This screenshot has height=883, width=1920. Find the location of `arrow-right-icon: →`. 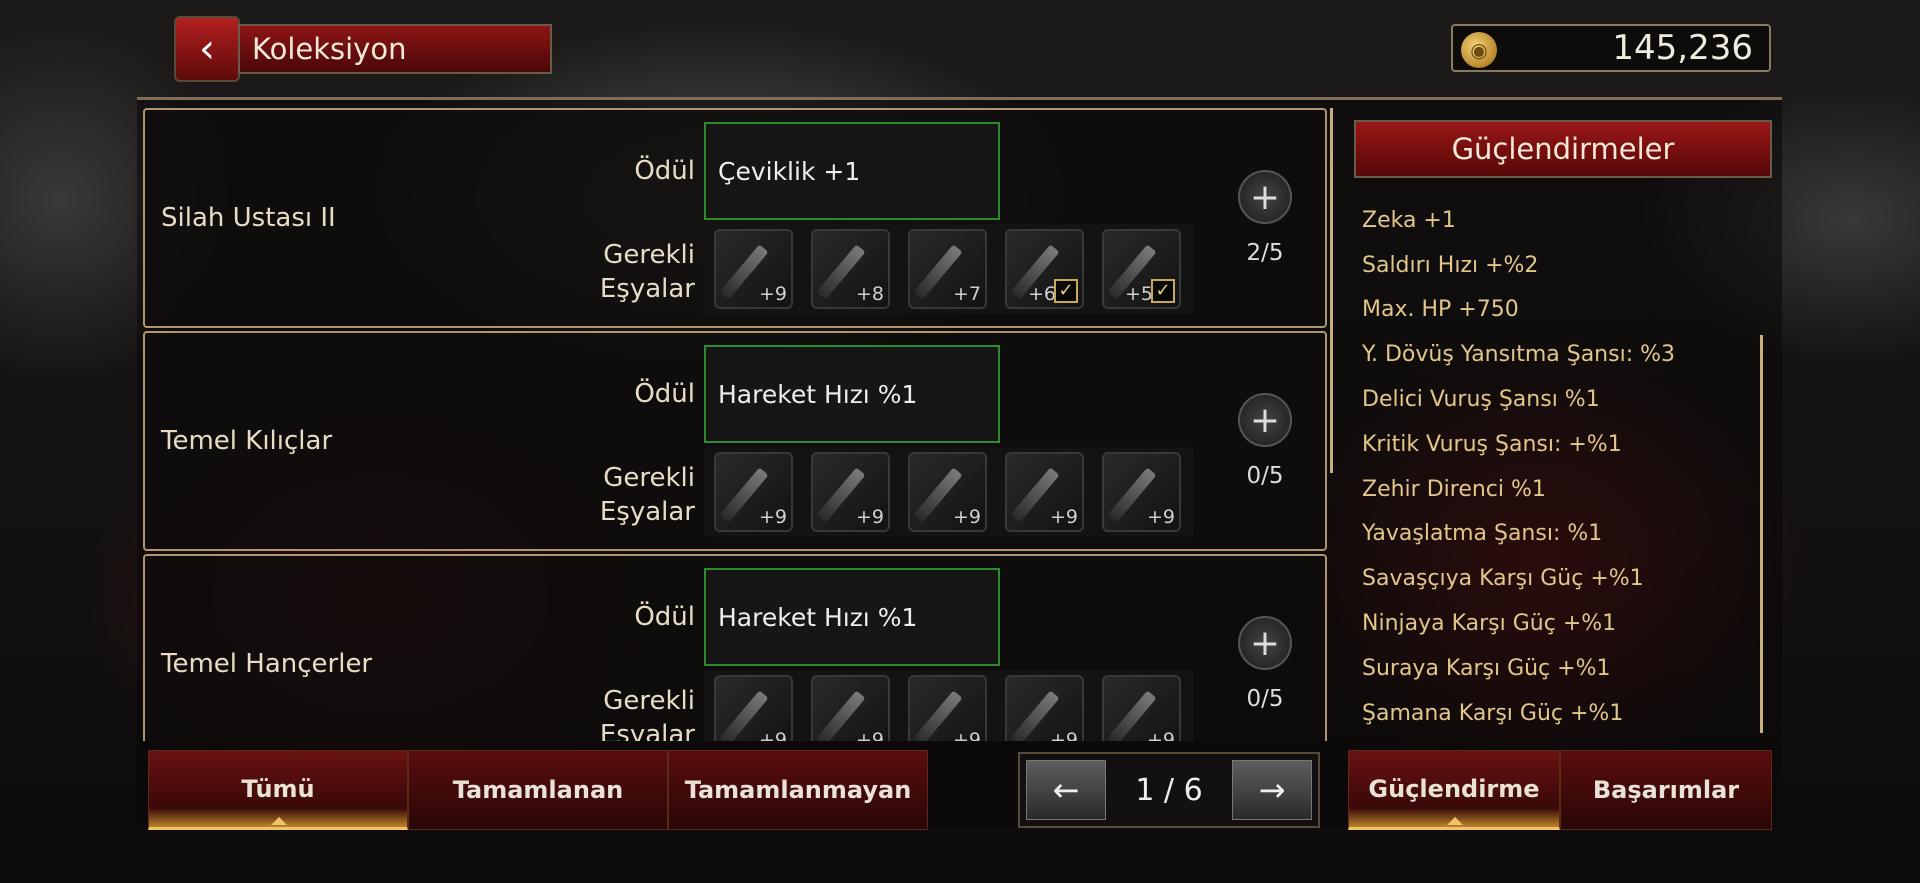

arrow-right-icon: → is located at coordinates (1272, 790).